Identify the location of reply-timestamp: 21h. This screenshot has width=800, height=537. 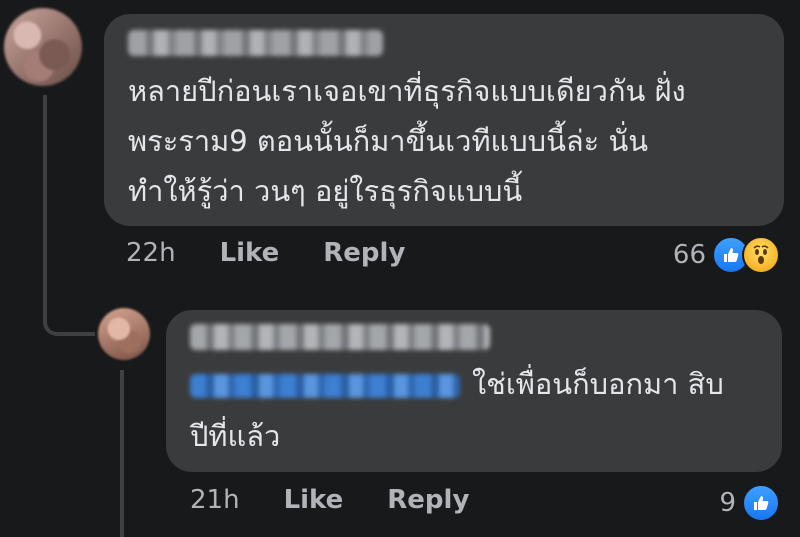
(215, 500).